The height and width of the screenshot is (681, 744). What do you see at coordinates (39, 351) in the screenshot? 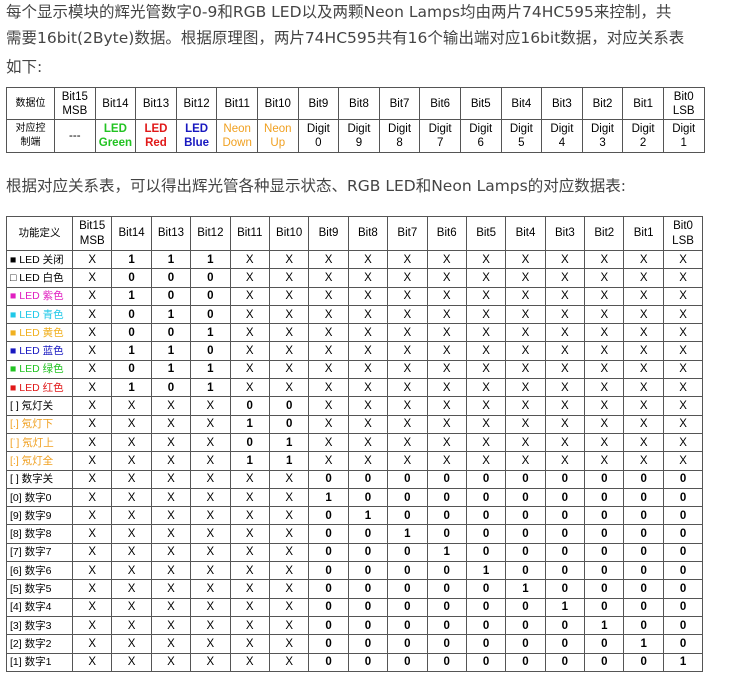
I see `function-label: ■ LED 蓝色` at bounding box center [39, 351].